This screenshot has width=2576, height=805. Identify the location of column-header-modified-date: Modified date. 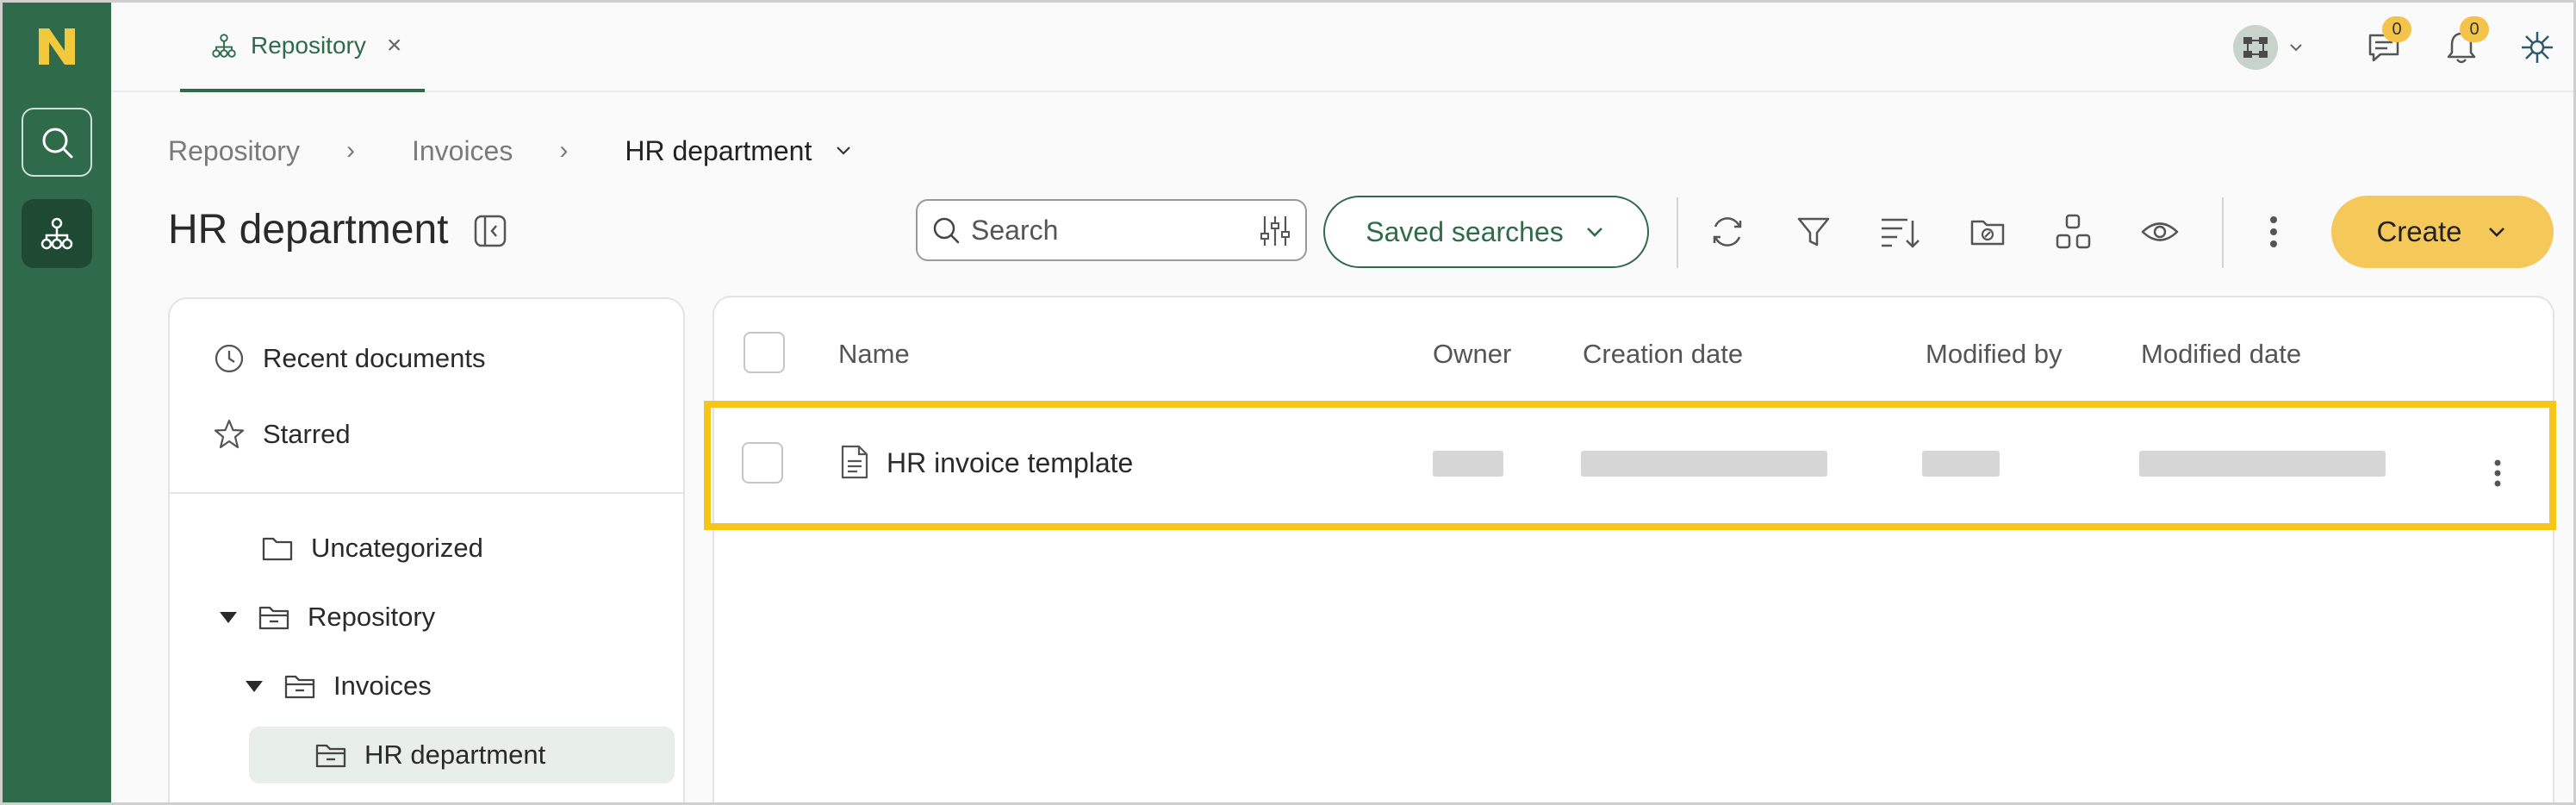
(2221, 354).